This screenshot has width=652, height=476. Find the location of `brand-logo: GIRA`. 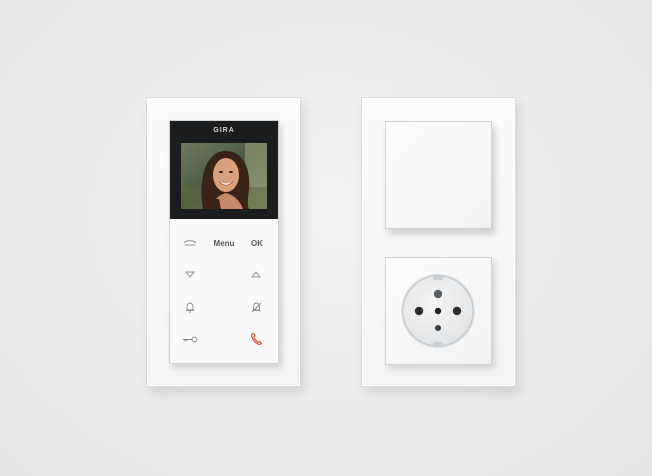

brand-logo: GIRA is located at coordinates (224, 130).